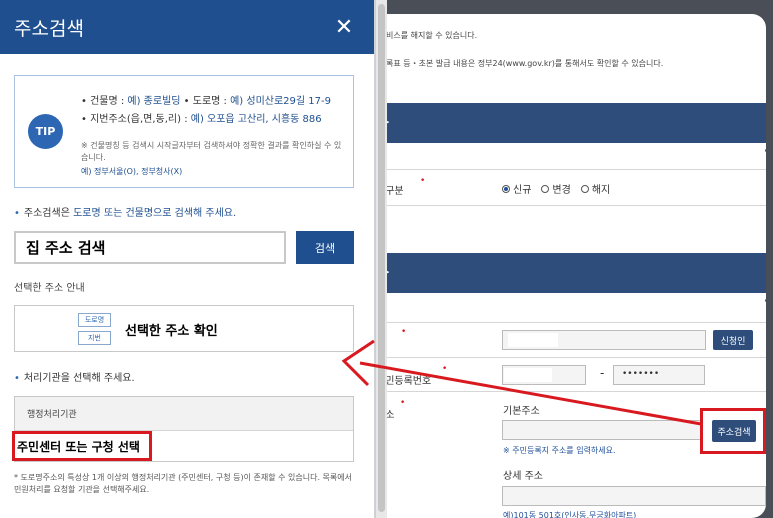  What do you see at coordinates (49, 28) in the screenshot?
I see `modal-title: 주소검색` at bounding box center [49, 28].